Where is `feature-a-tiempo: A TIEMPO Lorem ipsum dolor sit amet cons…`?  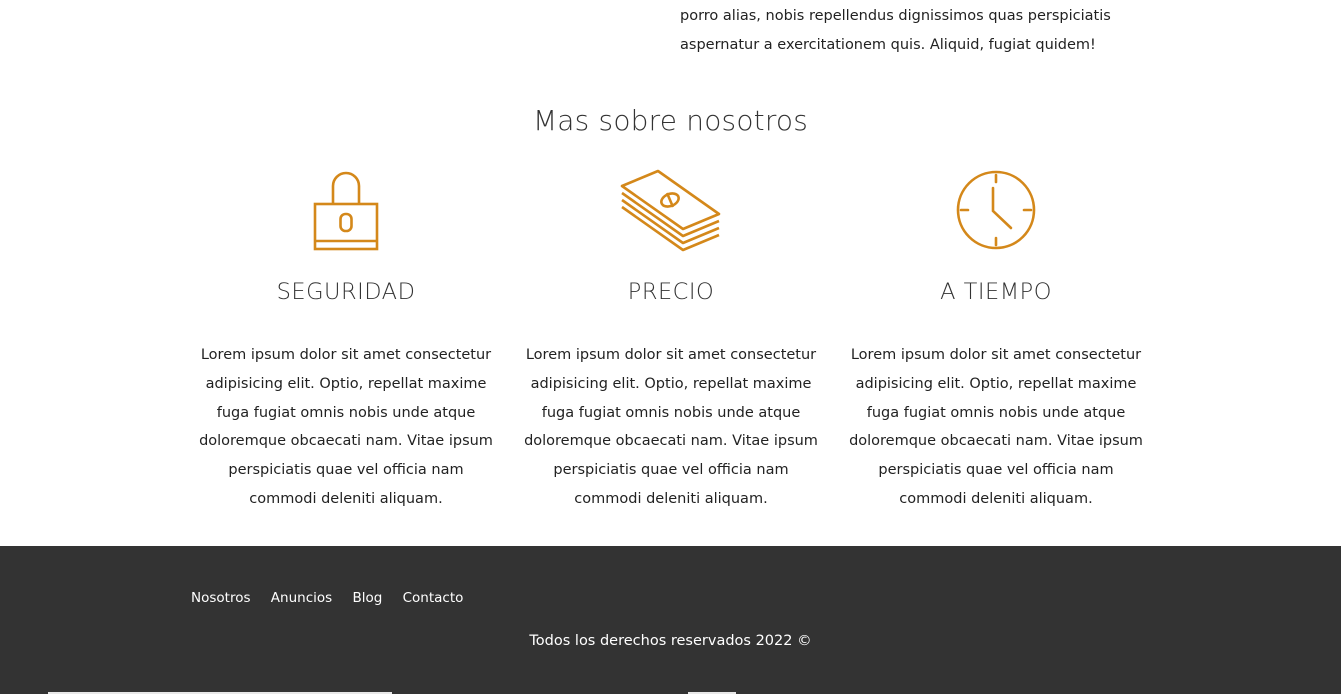
feature-a-tiempo: A TIEMPO Lorem ipsum dolor sit amet cons… is located at coordinates (996, 336).